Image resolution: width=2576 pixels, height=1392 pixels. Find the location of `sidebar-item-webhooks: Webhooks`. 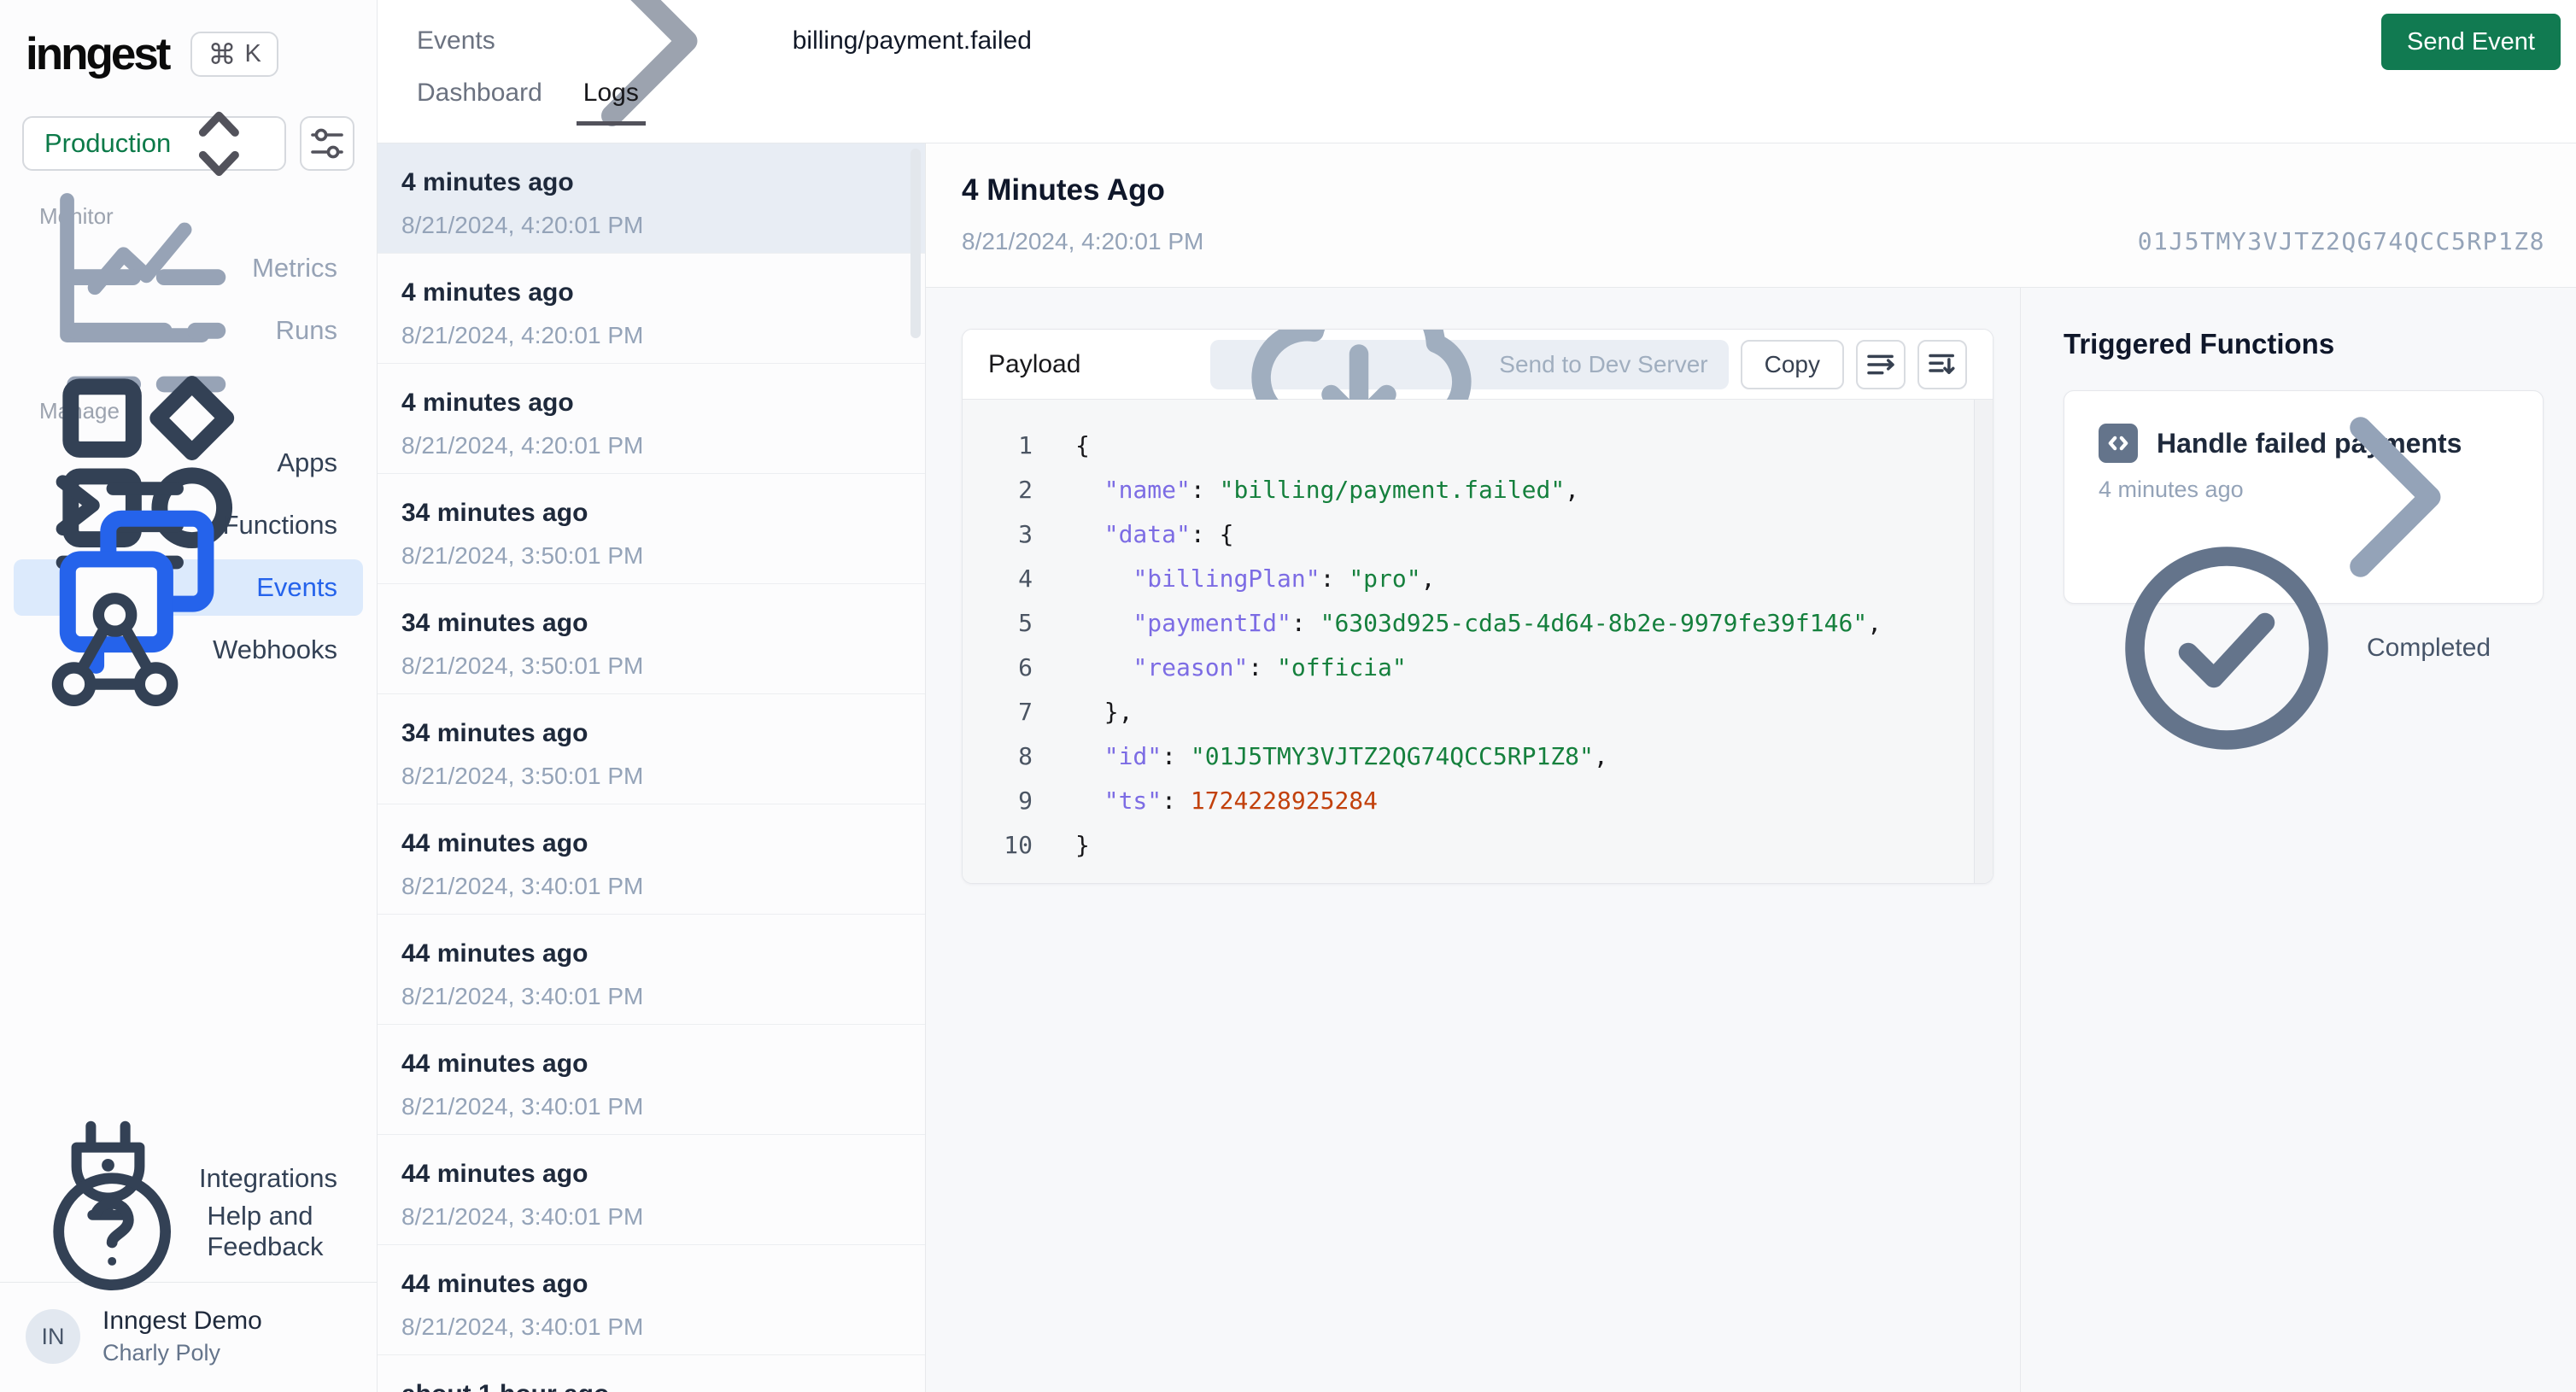

sidebar-item-webhooks: Webhooks is located at coordinates (188, 650).